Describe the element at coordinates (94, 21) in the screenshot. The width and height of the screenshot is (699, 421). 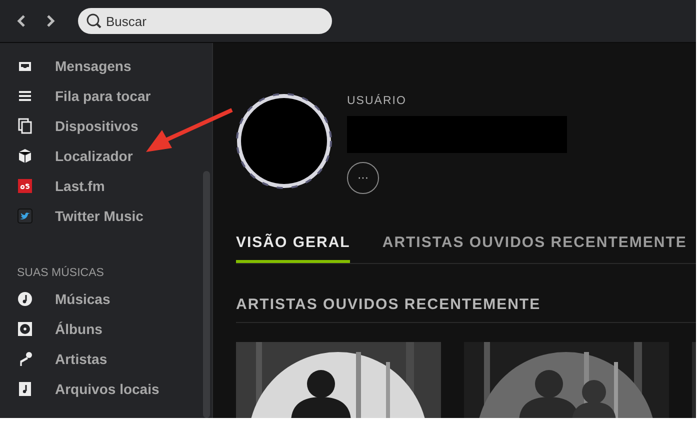
I see `search-icon` at that location.